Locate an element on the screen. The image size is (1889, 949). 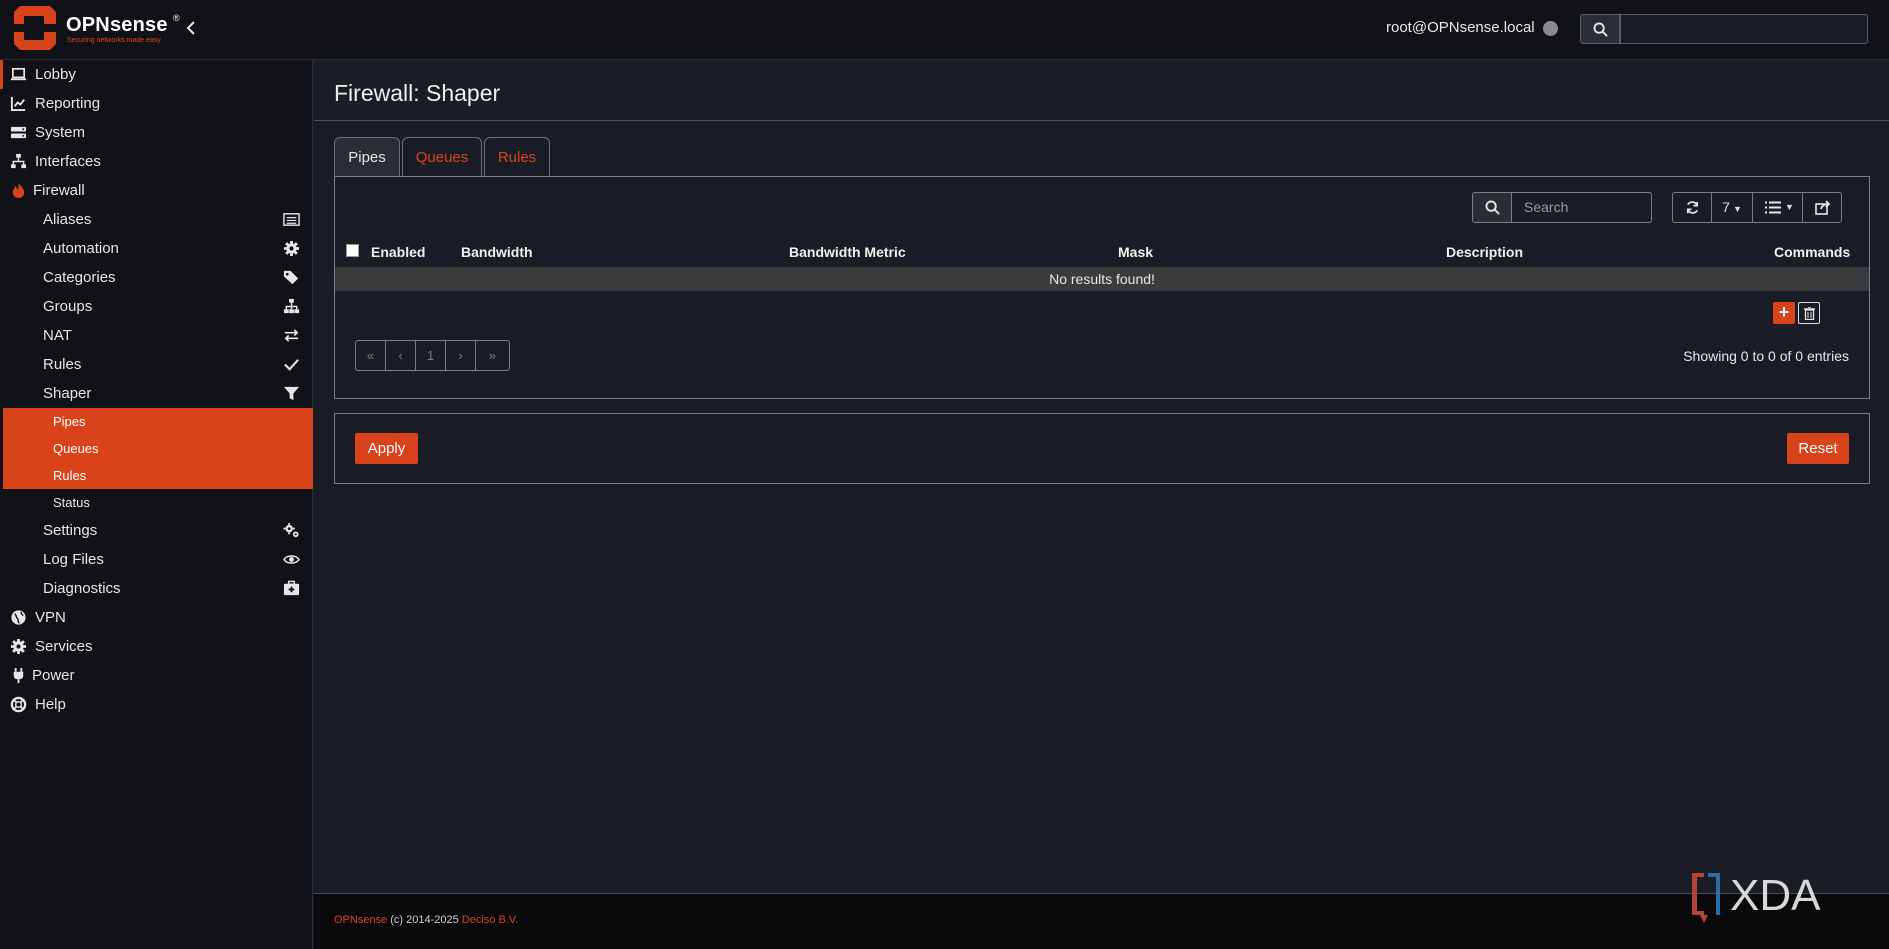
delete-selected-button is located at coordinates (1809, 313).